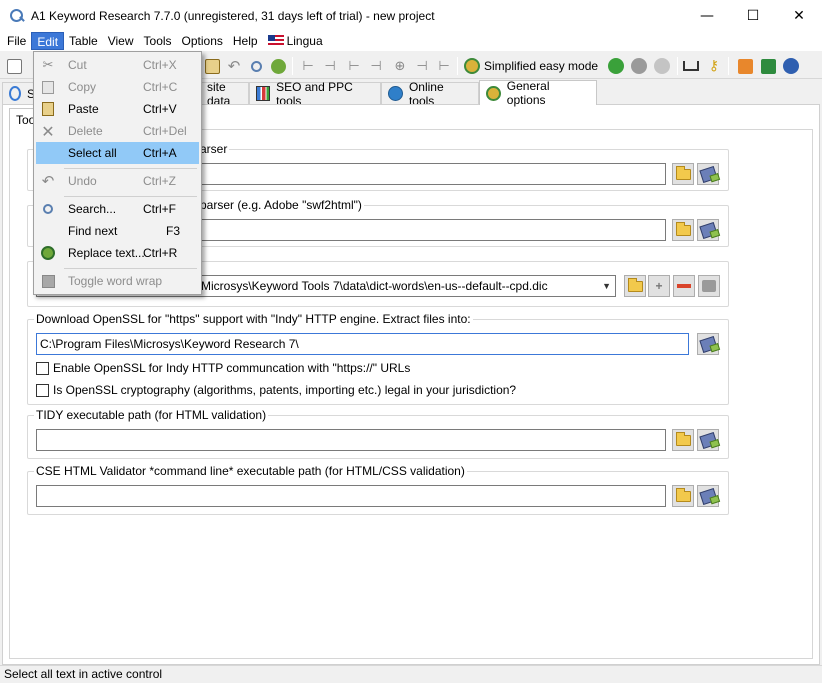  I want to click on pdf-download-button, so click(708, 174).